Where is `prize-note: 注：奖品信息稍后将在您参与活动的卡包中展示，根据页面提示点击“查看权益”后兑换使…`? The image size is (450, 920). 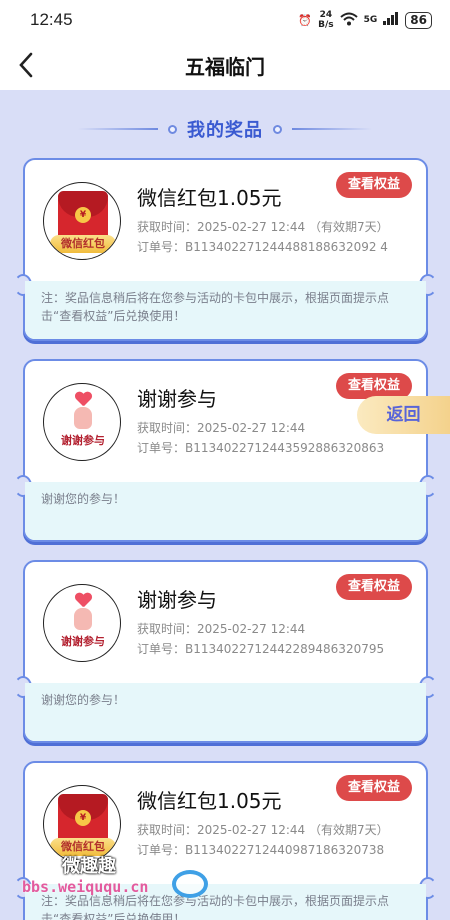 prize-note: 注：奖品信息稍后将在您参与活动的卡包中展示，根据页面提示点击“查看权益”后兑换使… is located at coordinates (225, 310).